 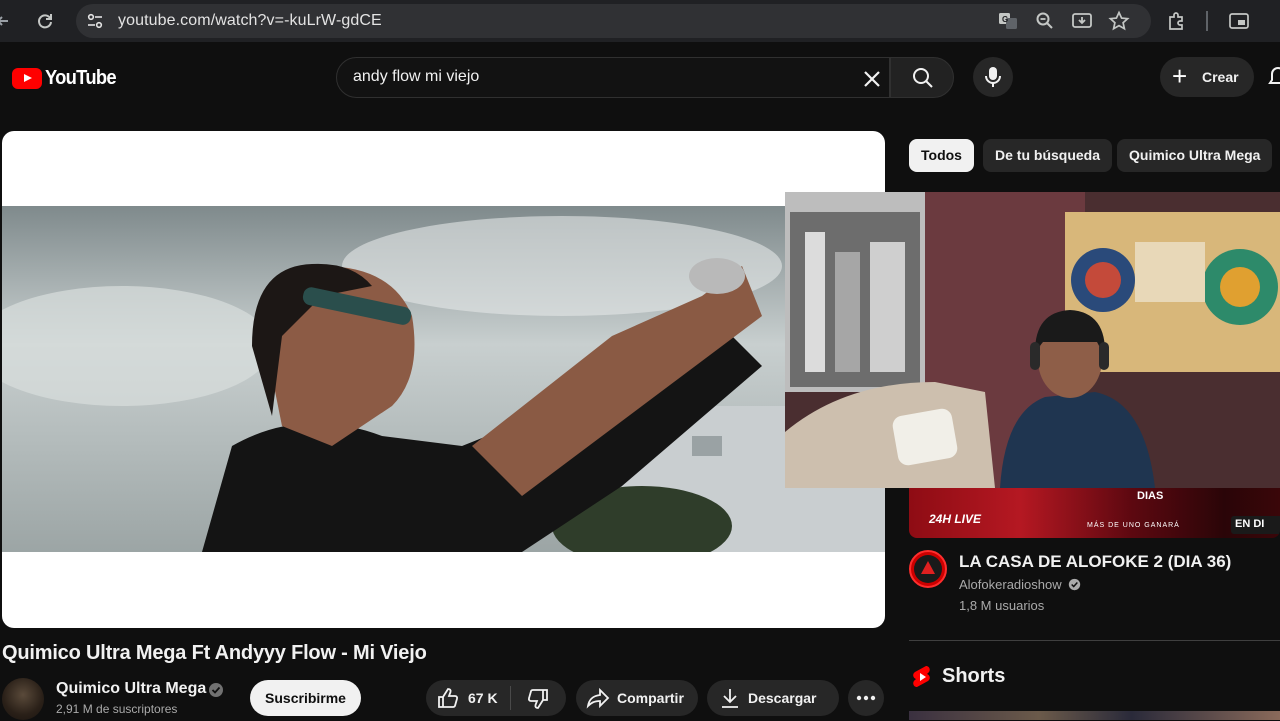 What do you see at coordinates (1177, 21) in the screenshot?
I see `extensions-icon` at bounding box center [1177, 21].